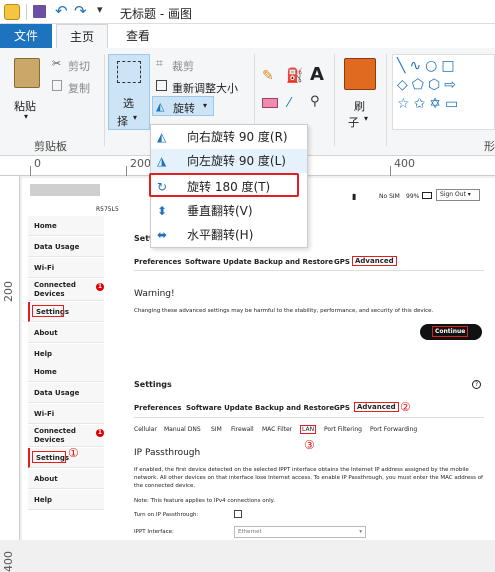 The height and width of the screenshot is (572, 495). What do you see at coordinates (104, 100) in the screenshot?
I see `group-separator` at bounding box center [104, 100].